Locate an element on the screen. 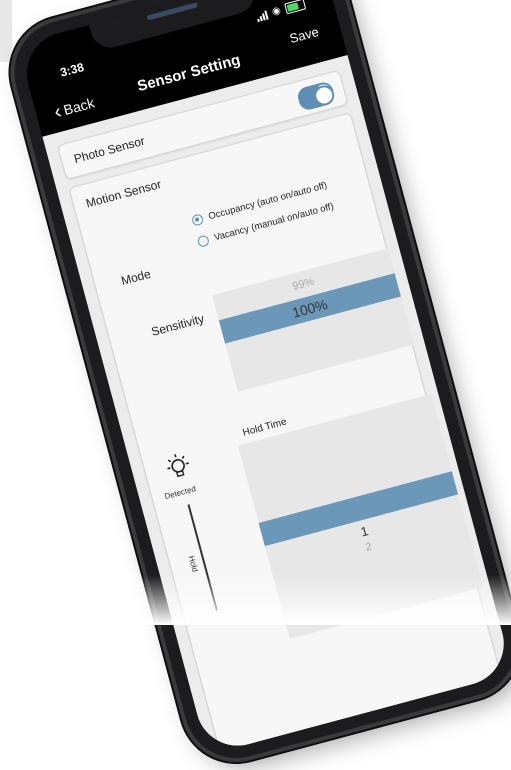  status-icons: ◉ is located at coordinates (281, 11).